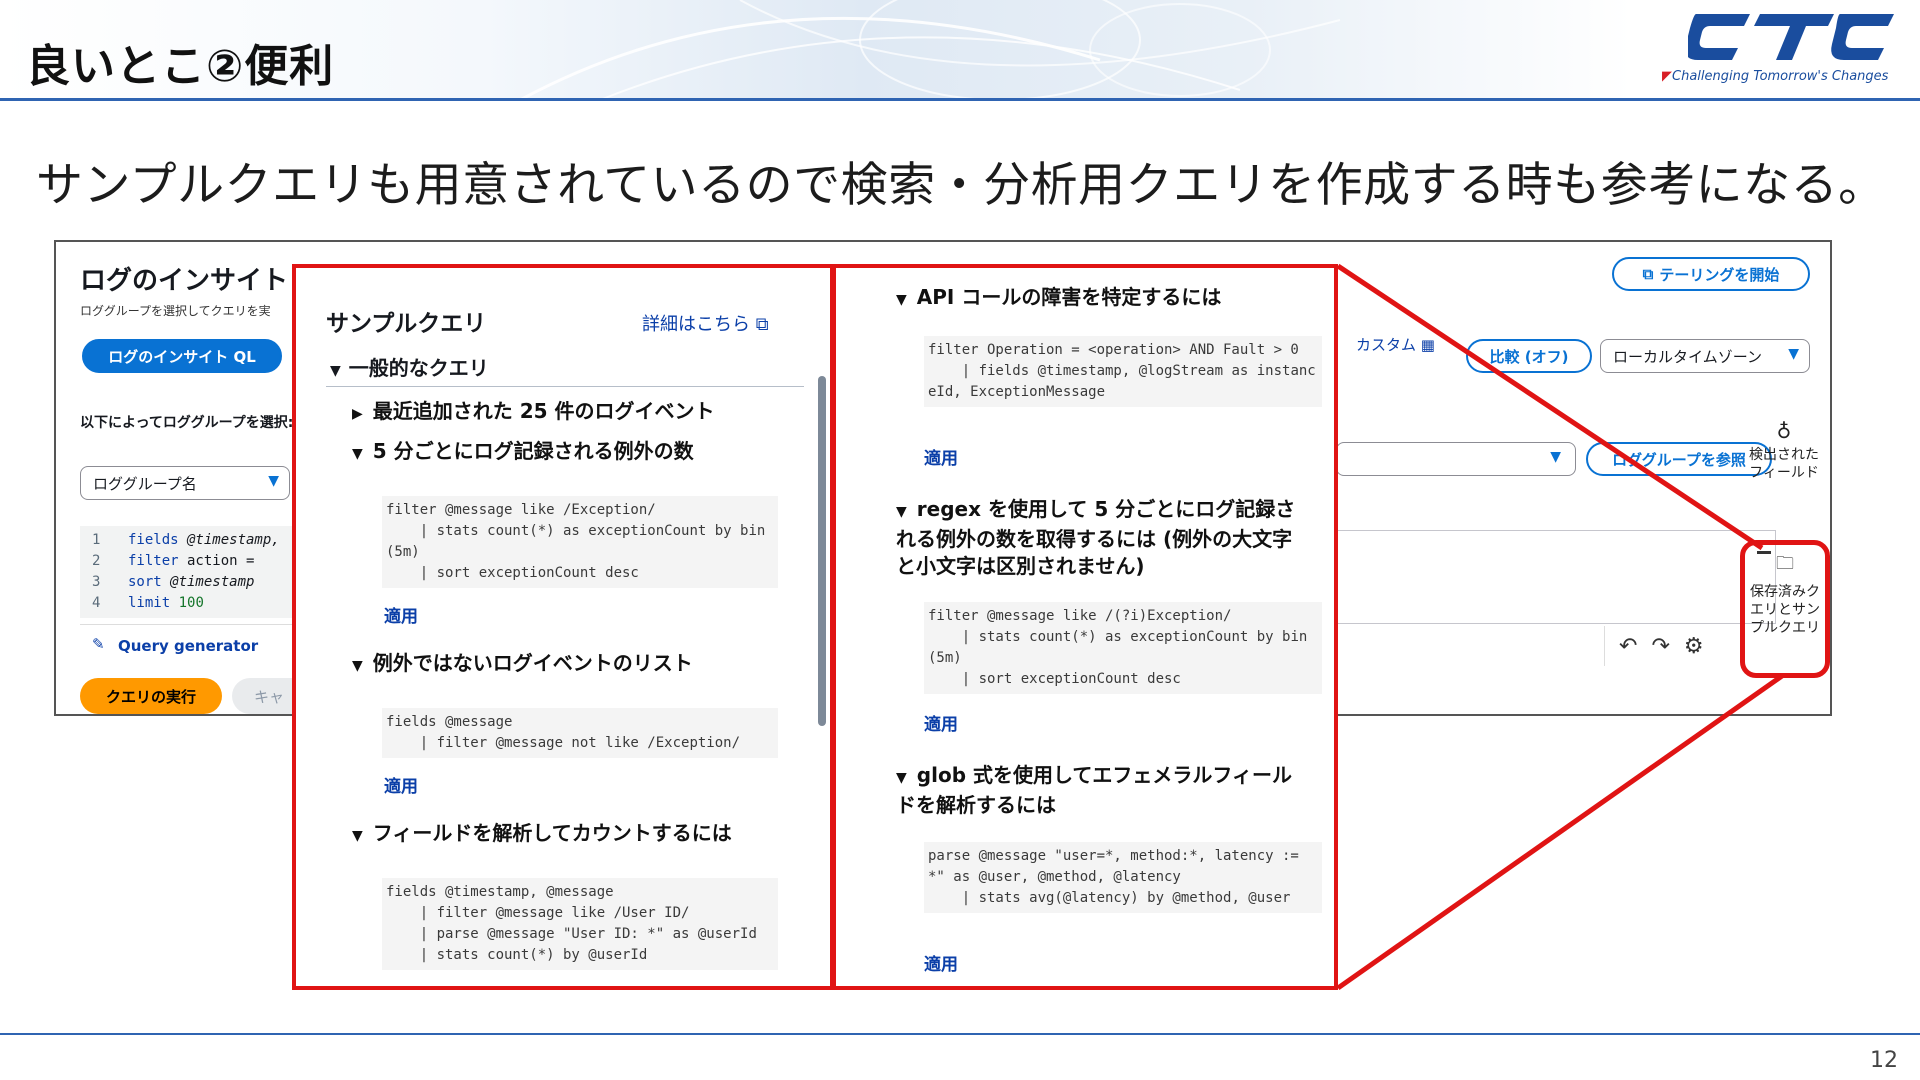  I want to click on log-group-input: ▼, so click(1456, 459).